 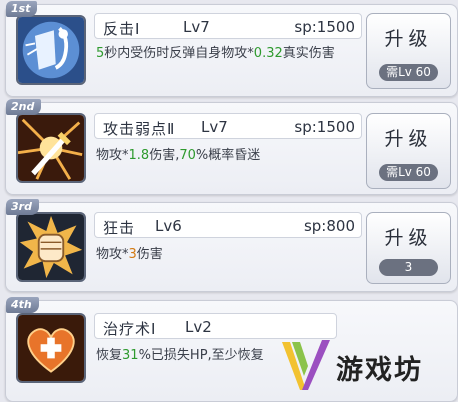 What do you see at coordinates (22, 9) in the screenshot?
I see `rank-badge: 1st` at bounding box center [22, 9].